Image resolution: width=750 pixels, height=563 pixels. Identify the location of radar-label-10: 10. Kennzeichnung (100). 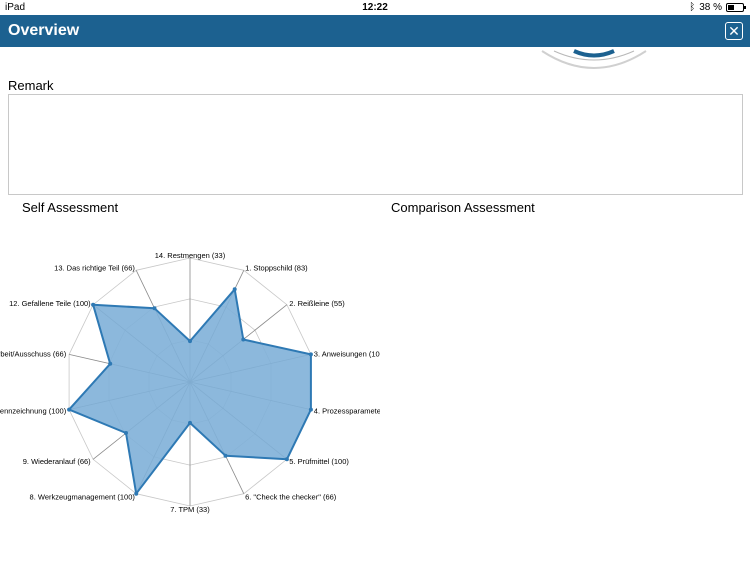
(33, 410).